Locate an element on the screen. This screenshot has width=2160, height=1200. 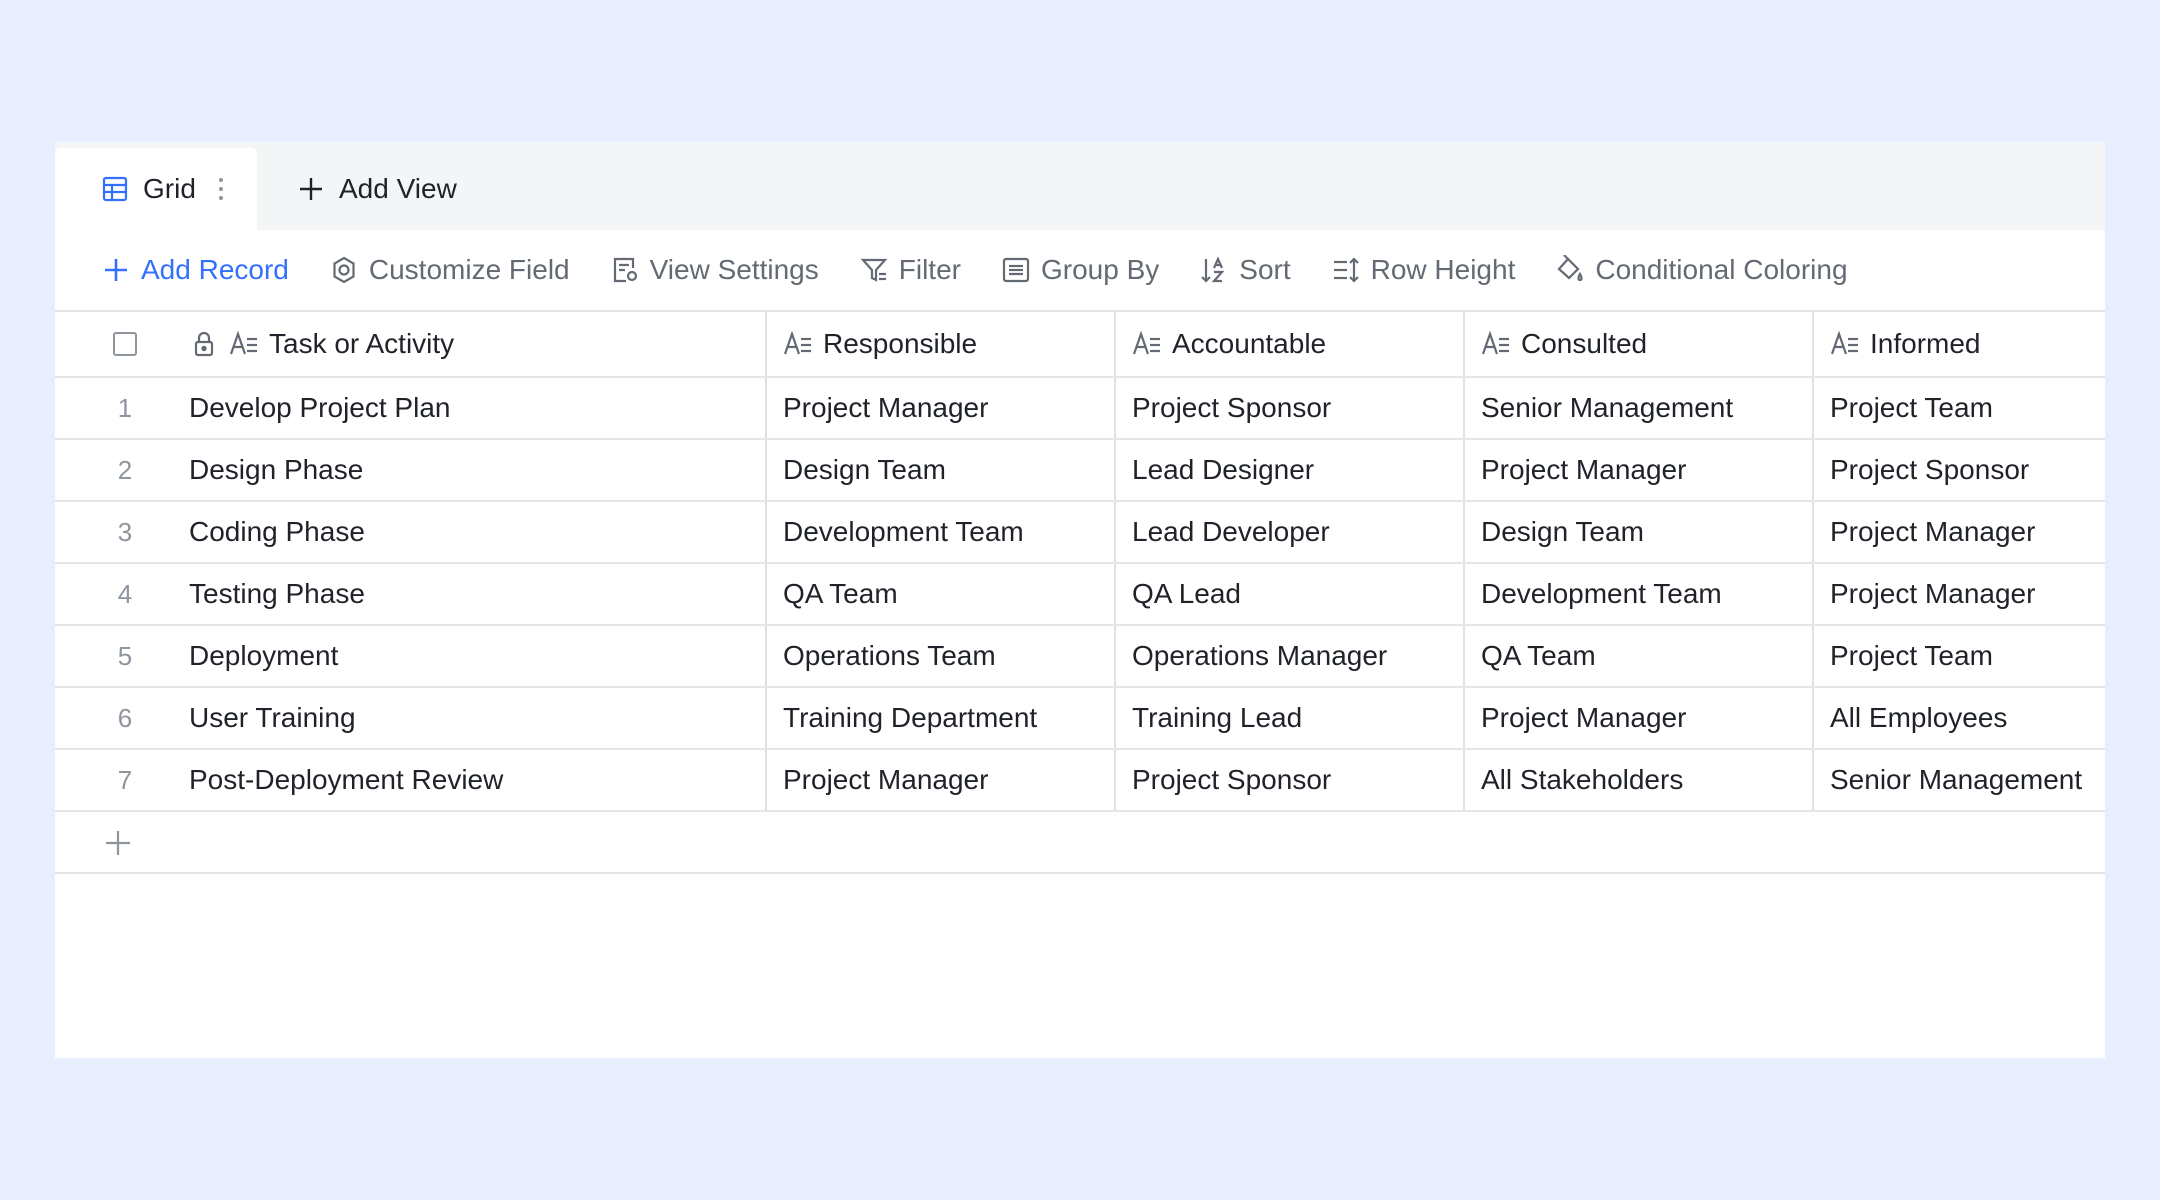
toolbar: Add Record Customize Field View Settings is located at coordinates (1080, 271).